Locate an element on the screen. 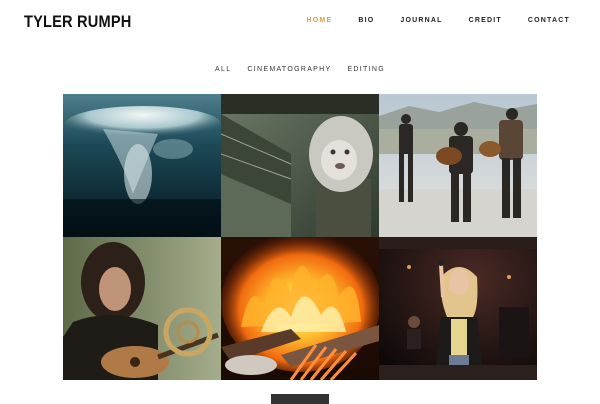  nav-item-contact: CONTACT is located at coordinates (549, 20).